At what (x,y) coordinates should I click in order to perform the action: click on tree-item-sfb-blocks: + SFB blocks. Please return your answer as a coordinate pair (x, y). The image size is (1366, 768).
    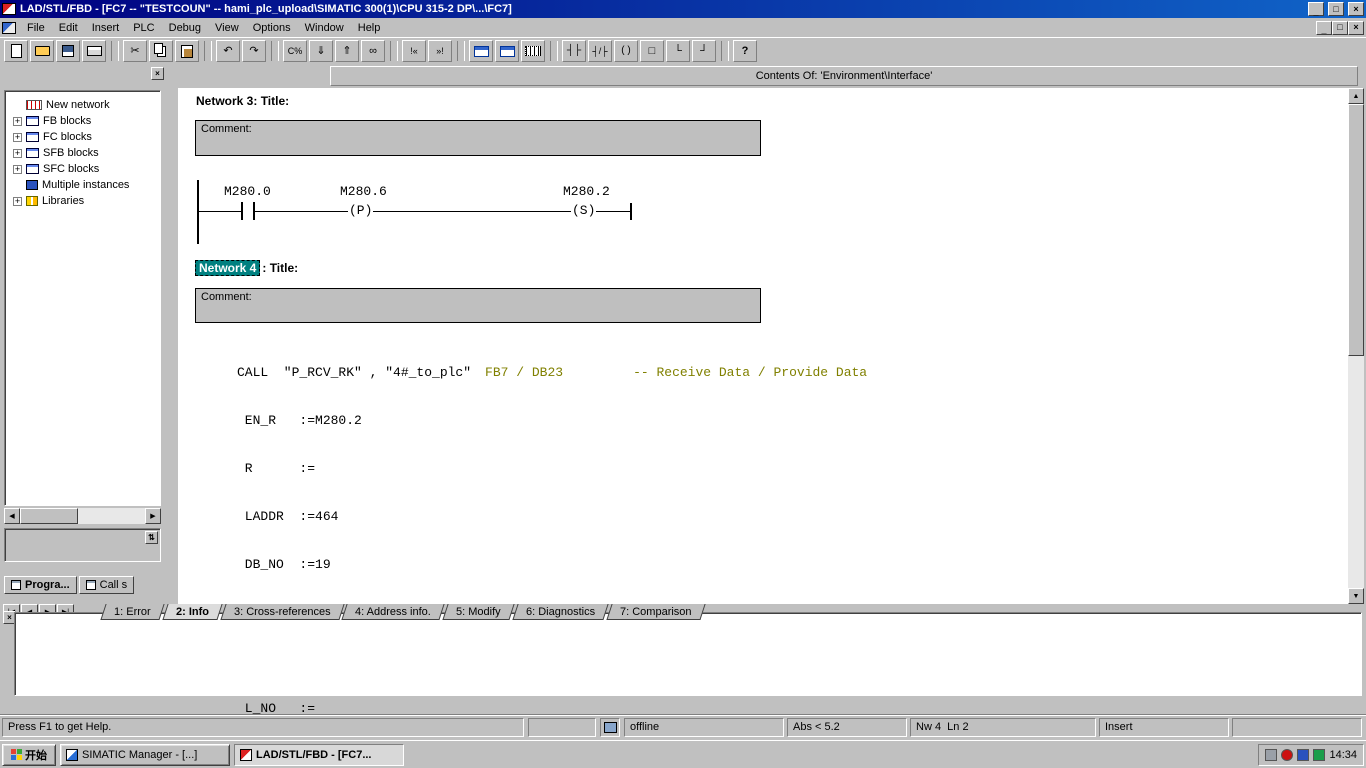
    Looking at the image, I should click on (82, 153).